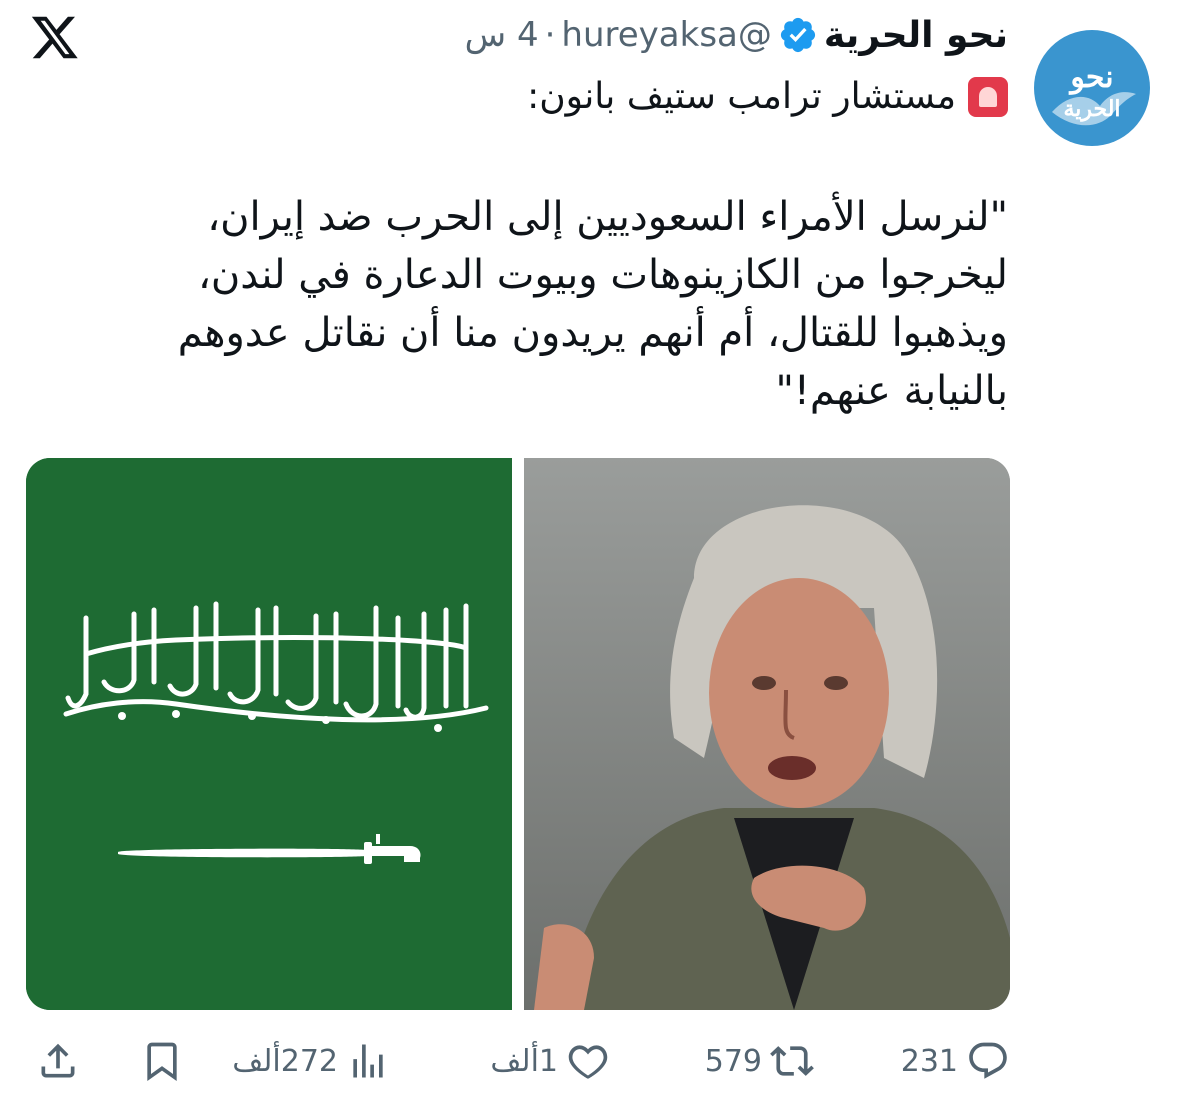 This screenshot has width=1200, height=1096. What do you see at coordinates (666, 35) in the screenshot?
I see `handle: @hureyaksa` at bounding box center [666, 35].